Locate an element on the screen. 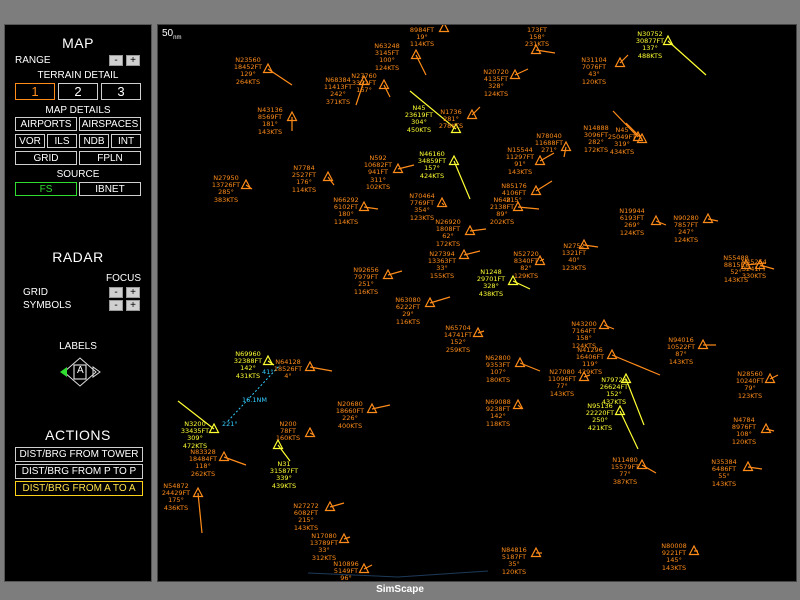 Image resolution: width=800 pixels, height=600 pixels. aircraft-data-line: 400KTS is located at coordinates (350, 425).